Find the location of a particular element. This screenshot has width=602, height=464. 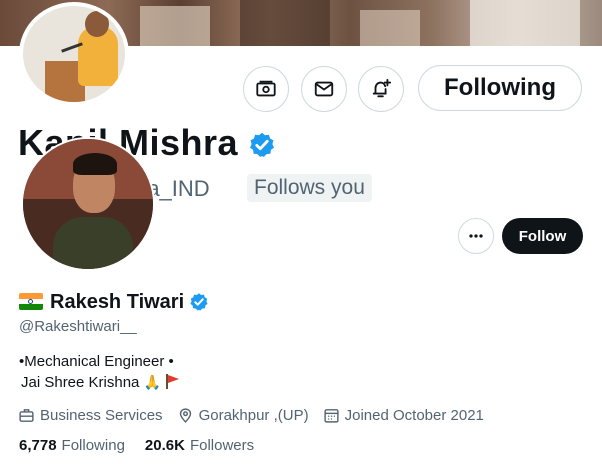

location-pin-icon is located at coordinates (185, 415).